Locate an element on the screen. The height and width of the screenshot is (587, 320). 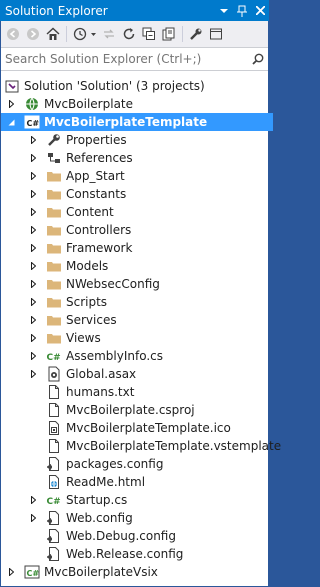
tree-item-framework: Framework is located at coordinates (148, 248).